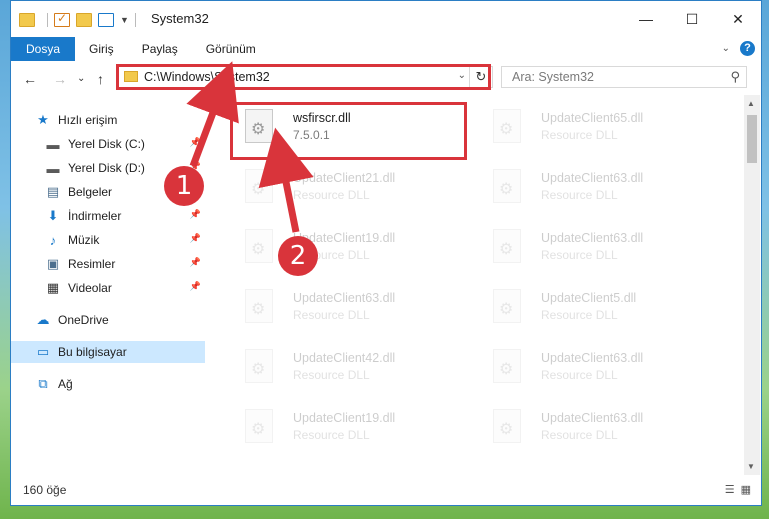 This screenshot has width=769, height=519. Describe the element at coordinates (184, 186) in the screenshot. I see `step-1-badge: 1` at that location.